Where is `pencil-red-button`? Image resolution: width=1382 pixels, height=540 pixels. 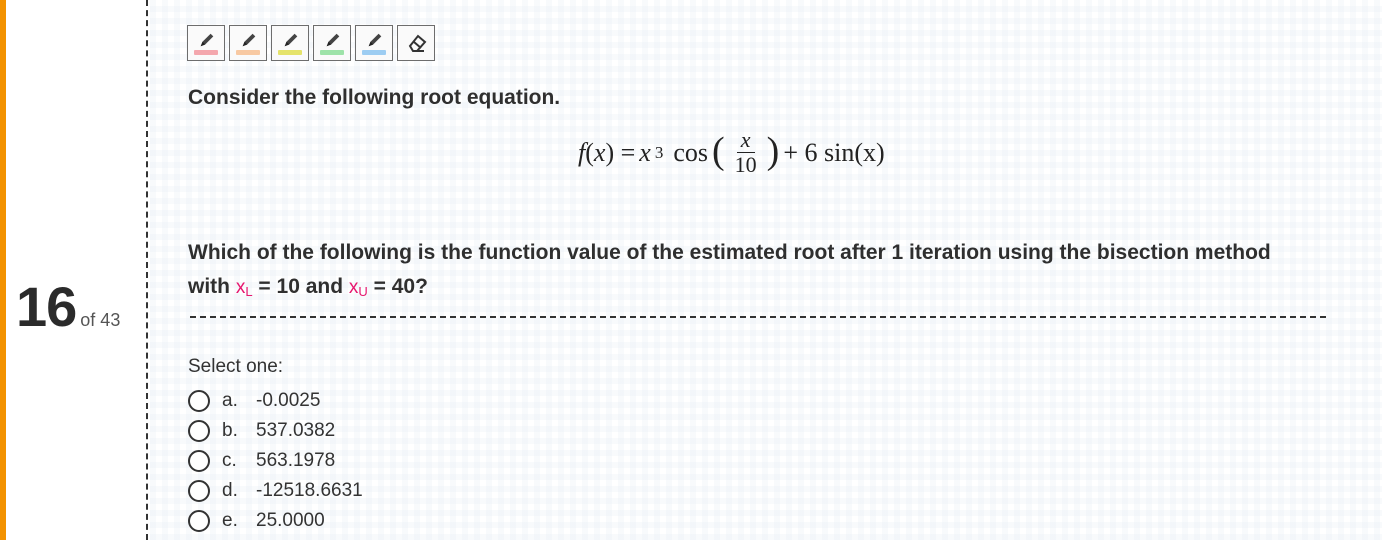 pencil-red-button is located at coordinates (206, 43).